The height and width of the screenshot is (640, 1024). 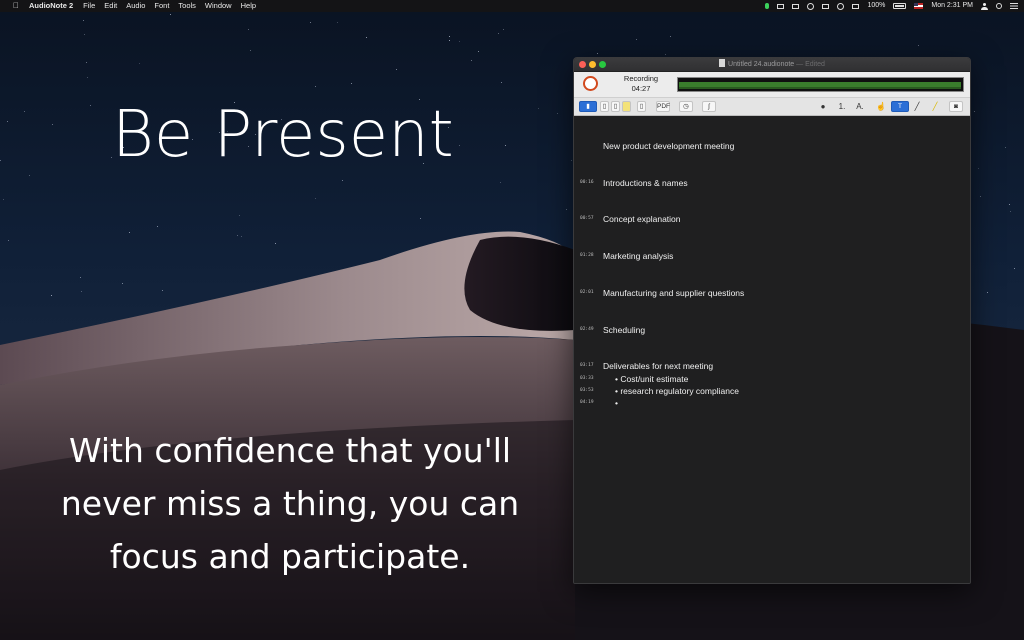 I want to click on user-icon, so click(x=984, y=6).